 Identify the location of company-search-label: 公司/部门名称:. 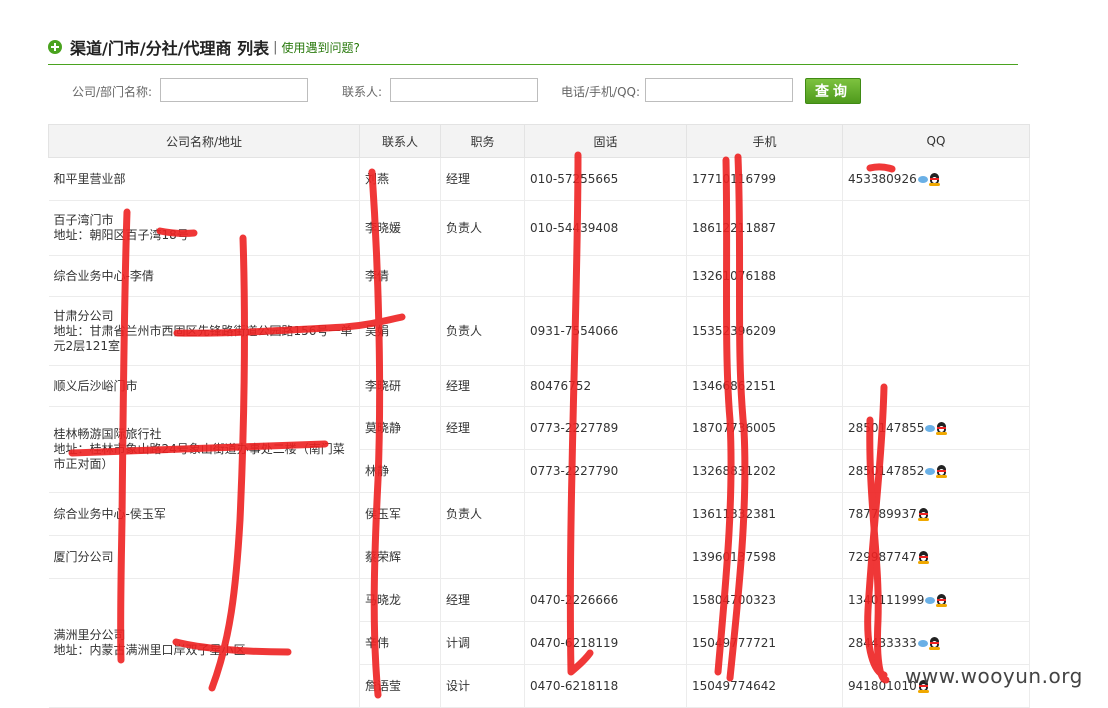
(112, 92).